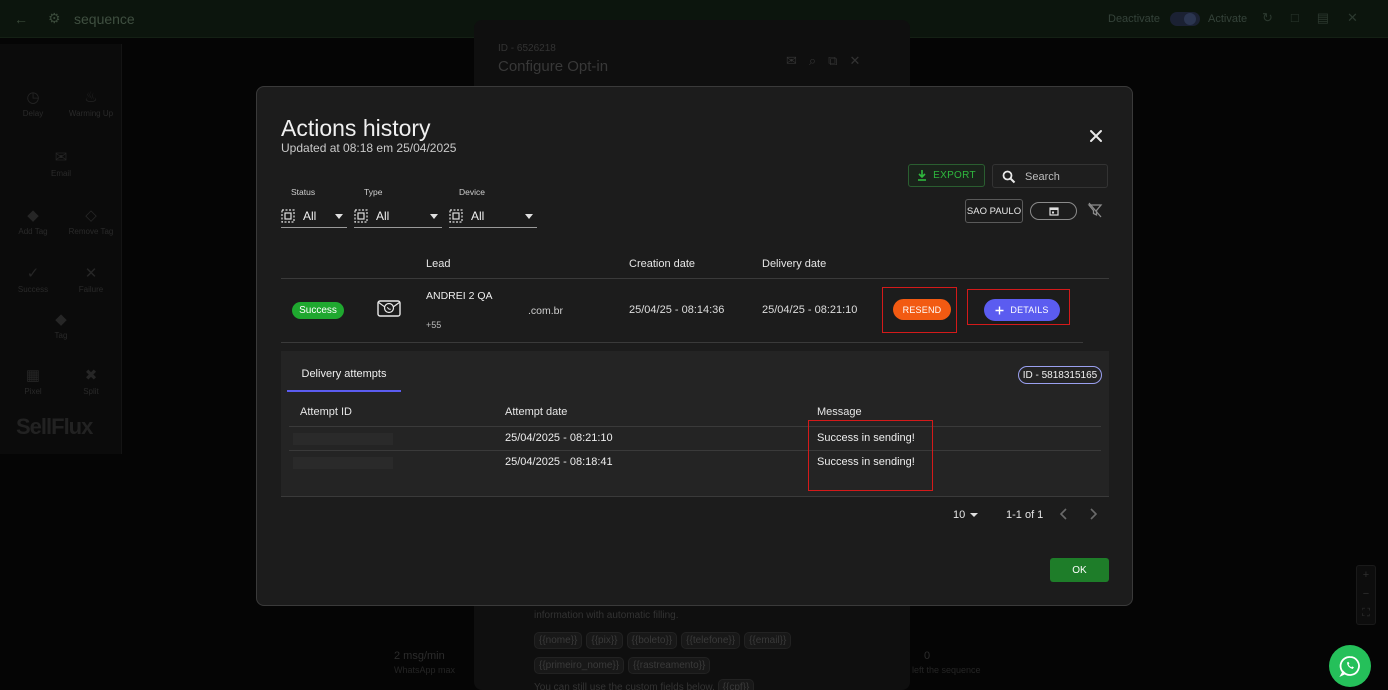 The height and width of the screenshot is (690, 1388). Describe the element at coordinates (61, 157) in the screenshot. I see `email-icon: ✉` at that location.